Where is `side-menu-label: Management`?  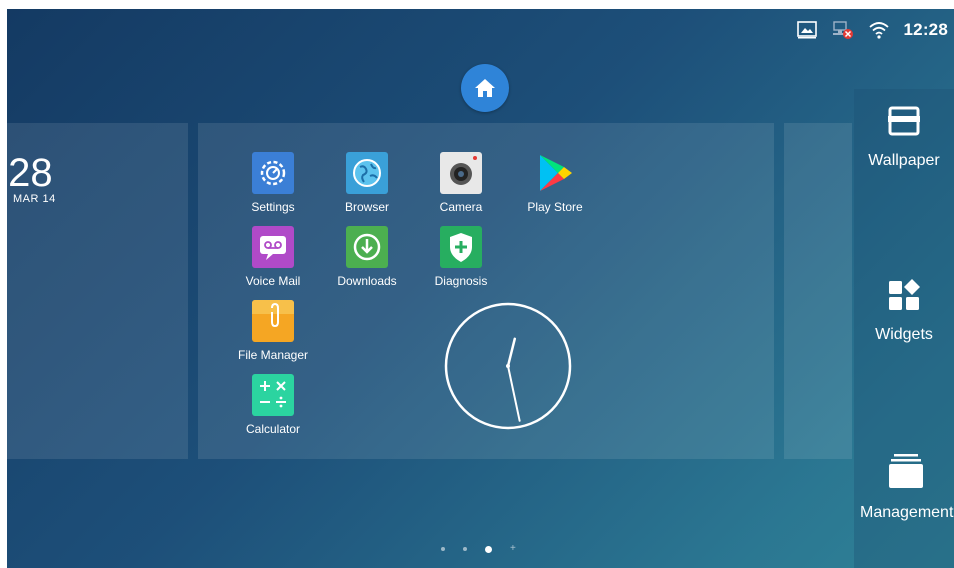
side-menu-label: Management is located at coordinates (907, 512).